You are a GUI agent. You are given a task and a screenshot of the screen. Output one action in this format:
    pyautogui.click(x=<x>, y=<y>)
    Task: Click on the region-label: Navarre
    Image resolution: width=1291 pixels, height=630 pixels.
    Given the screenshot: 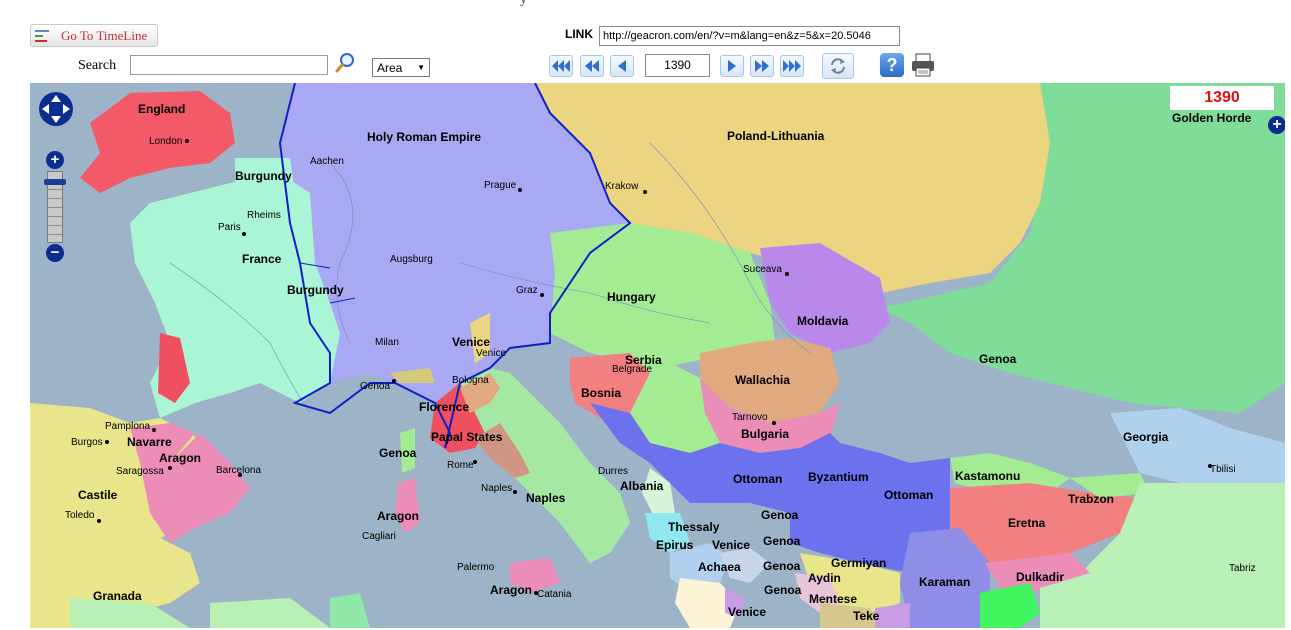 What is the action you would take?
    pyautogui.click(x=149, y=442)
    